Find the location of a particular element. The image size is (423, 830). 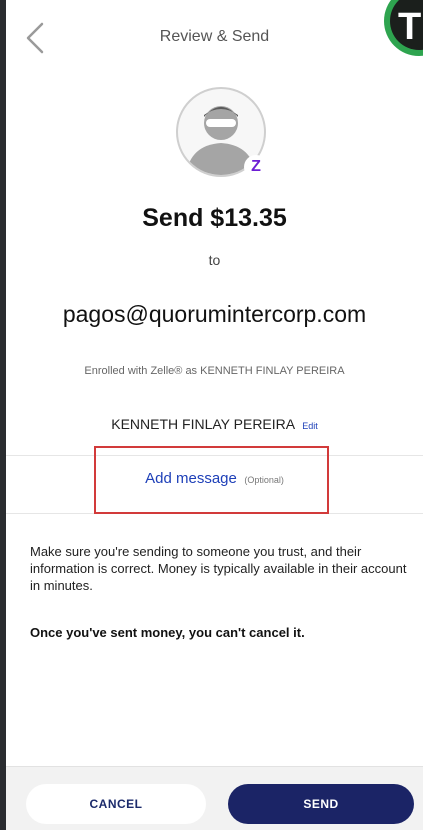

footer: CANCEL SEND is located at coordinates (214, 798).